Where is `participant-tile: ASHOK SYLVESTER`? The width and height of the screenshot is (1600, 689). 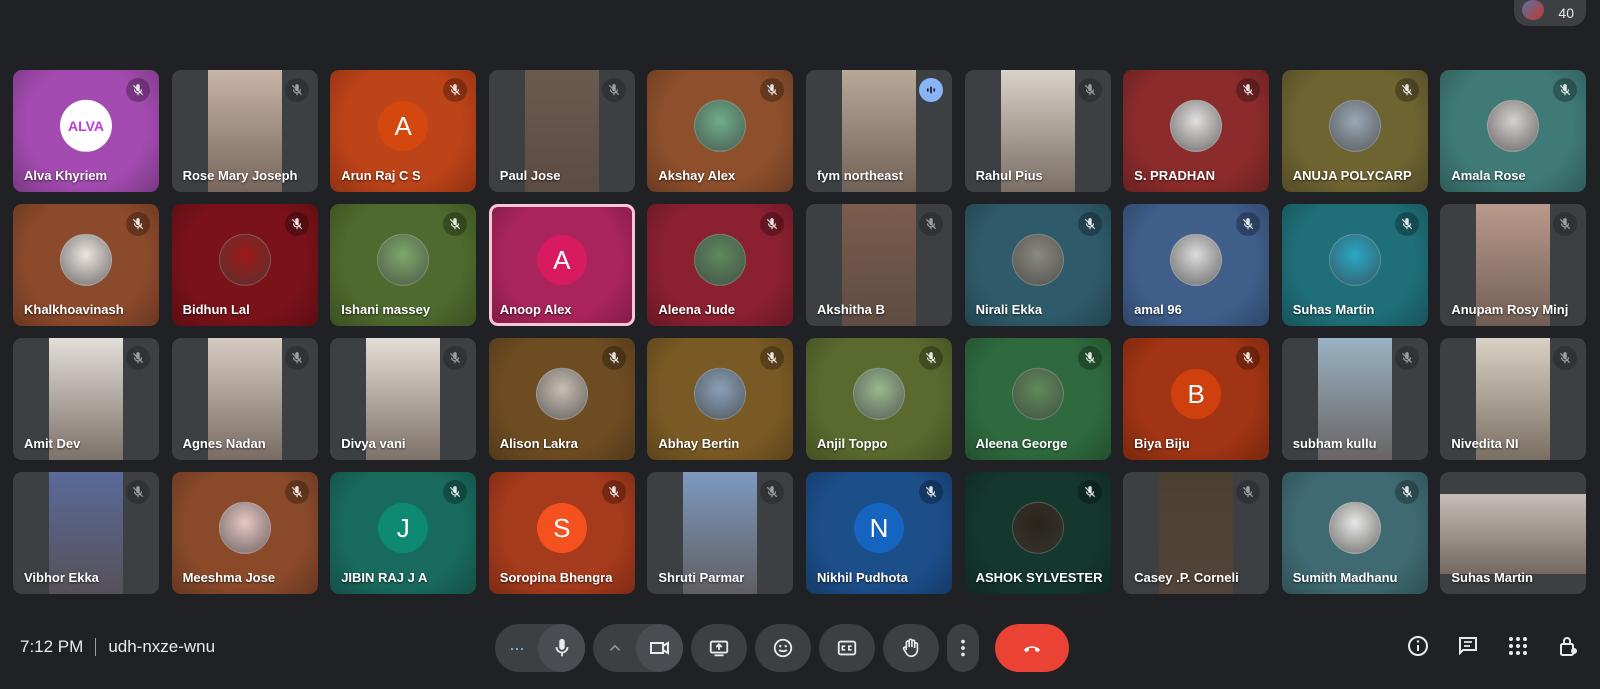
participant-tile: ASHOK SYLVESTER is located at coordinates (1037, 533).